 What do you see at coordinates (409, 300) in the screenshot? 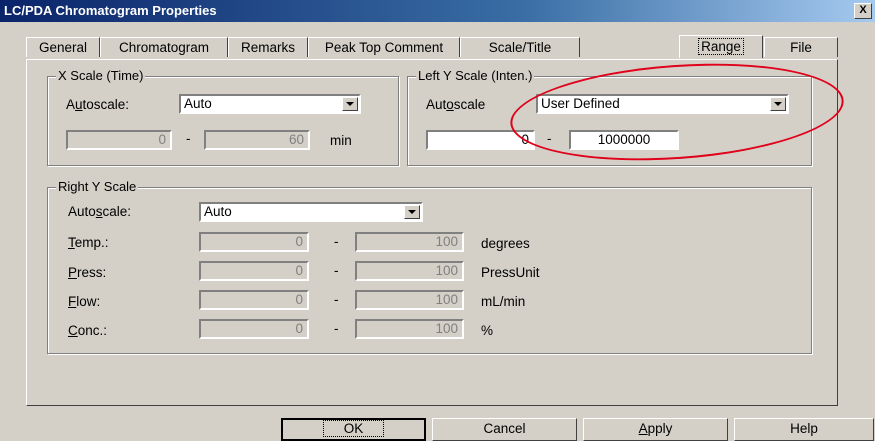
I see `flow-max-field: 100` at bounding box center [409, 300].